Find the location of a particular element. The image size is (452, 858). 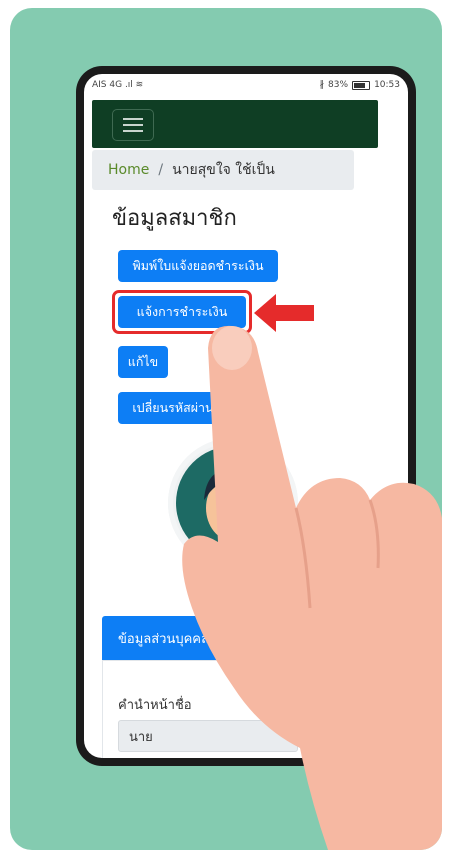

carrier-signal: AIS 4G .ıl ≋ is located at coordinates (118, 85).